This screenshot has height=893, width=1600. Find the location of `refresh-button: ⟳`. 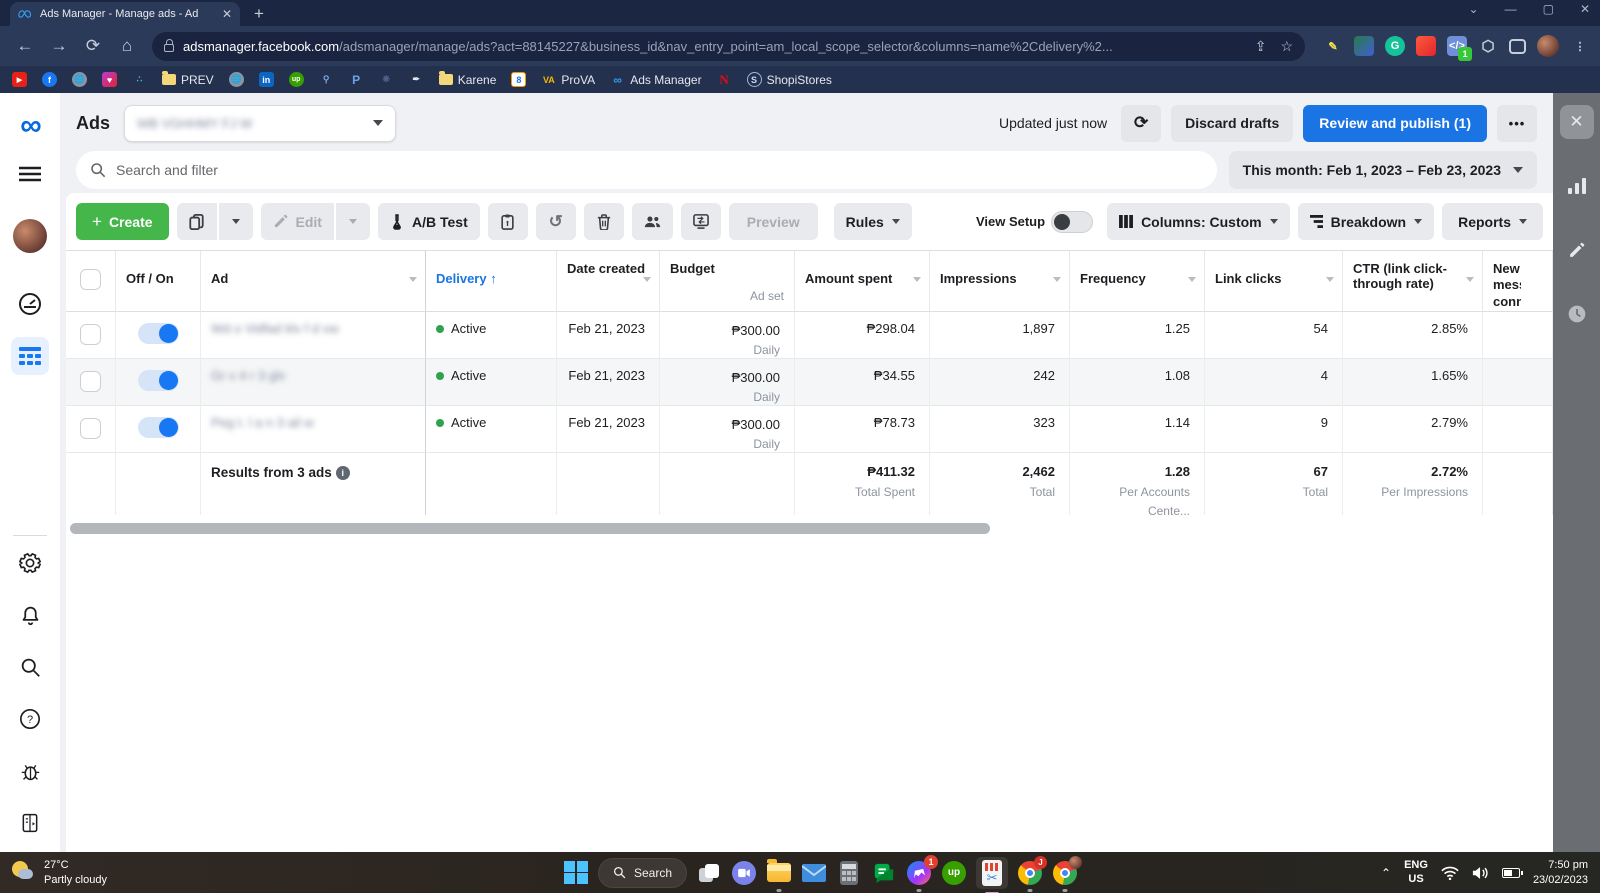

refresh-button: ⟳ is located at coordinates (1141, 123).